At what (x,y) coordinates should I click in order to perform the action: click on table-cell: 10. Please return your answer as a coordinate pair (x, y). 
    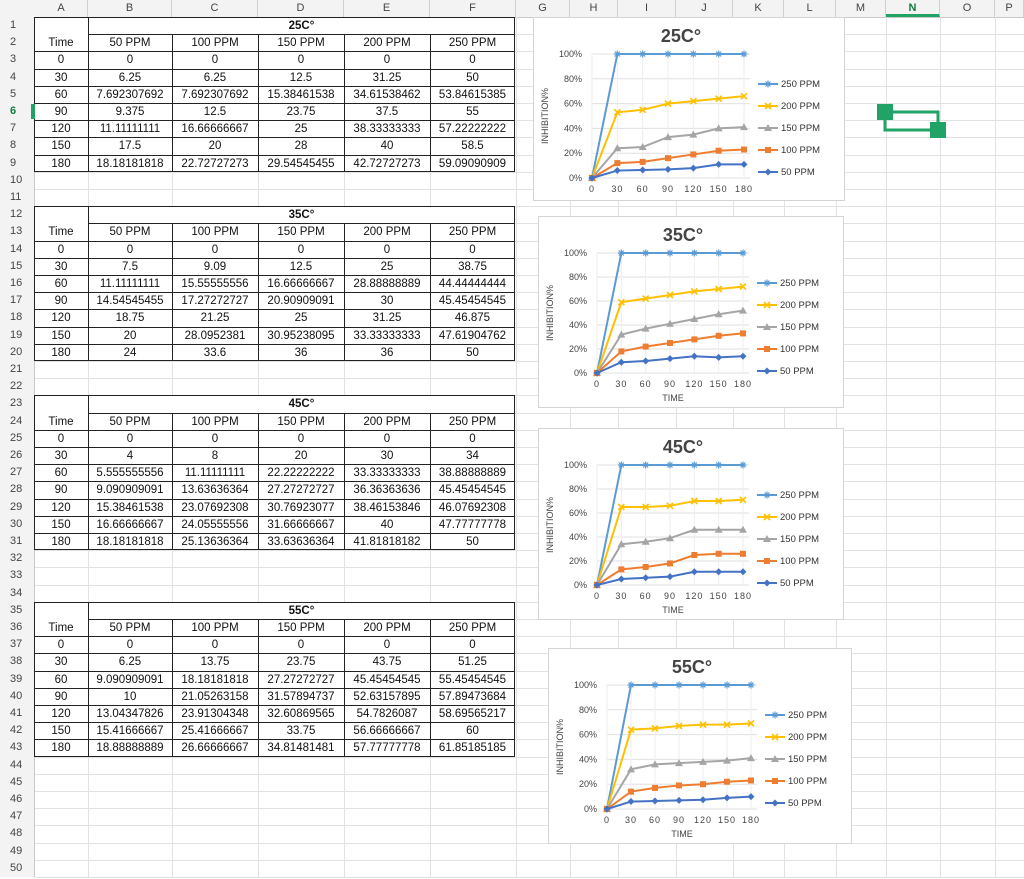
    Looking at the image, I should click on (130, 697).